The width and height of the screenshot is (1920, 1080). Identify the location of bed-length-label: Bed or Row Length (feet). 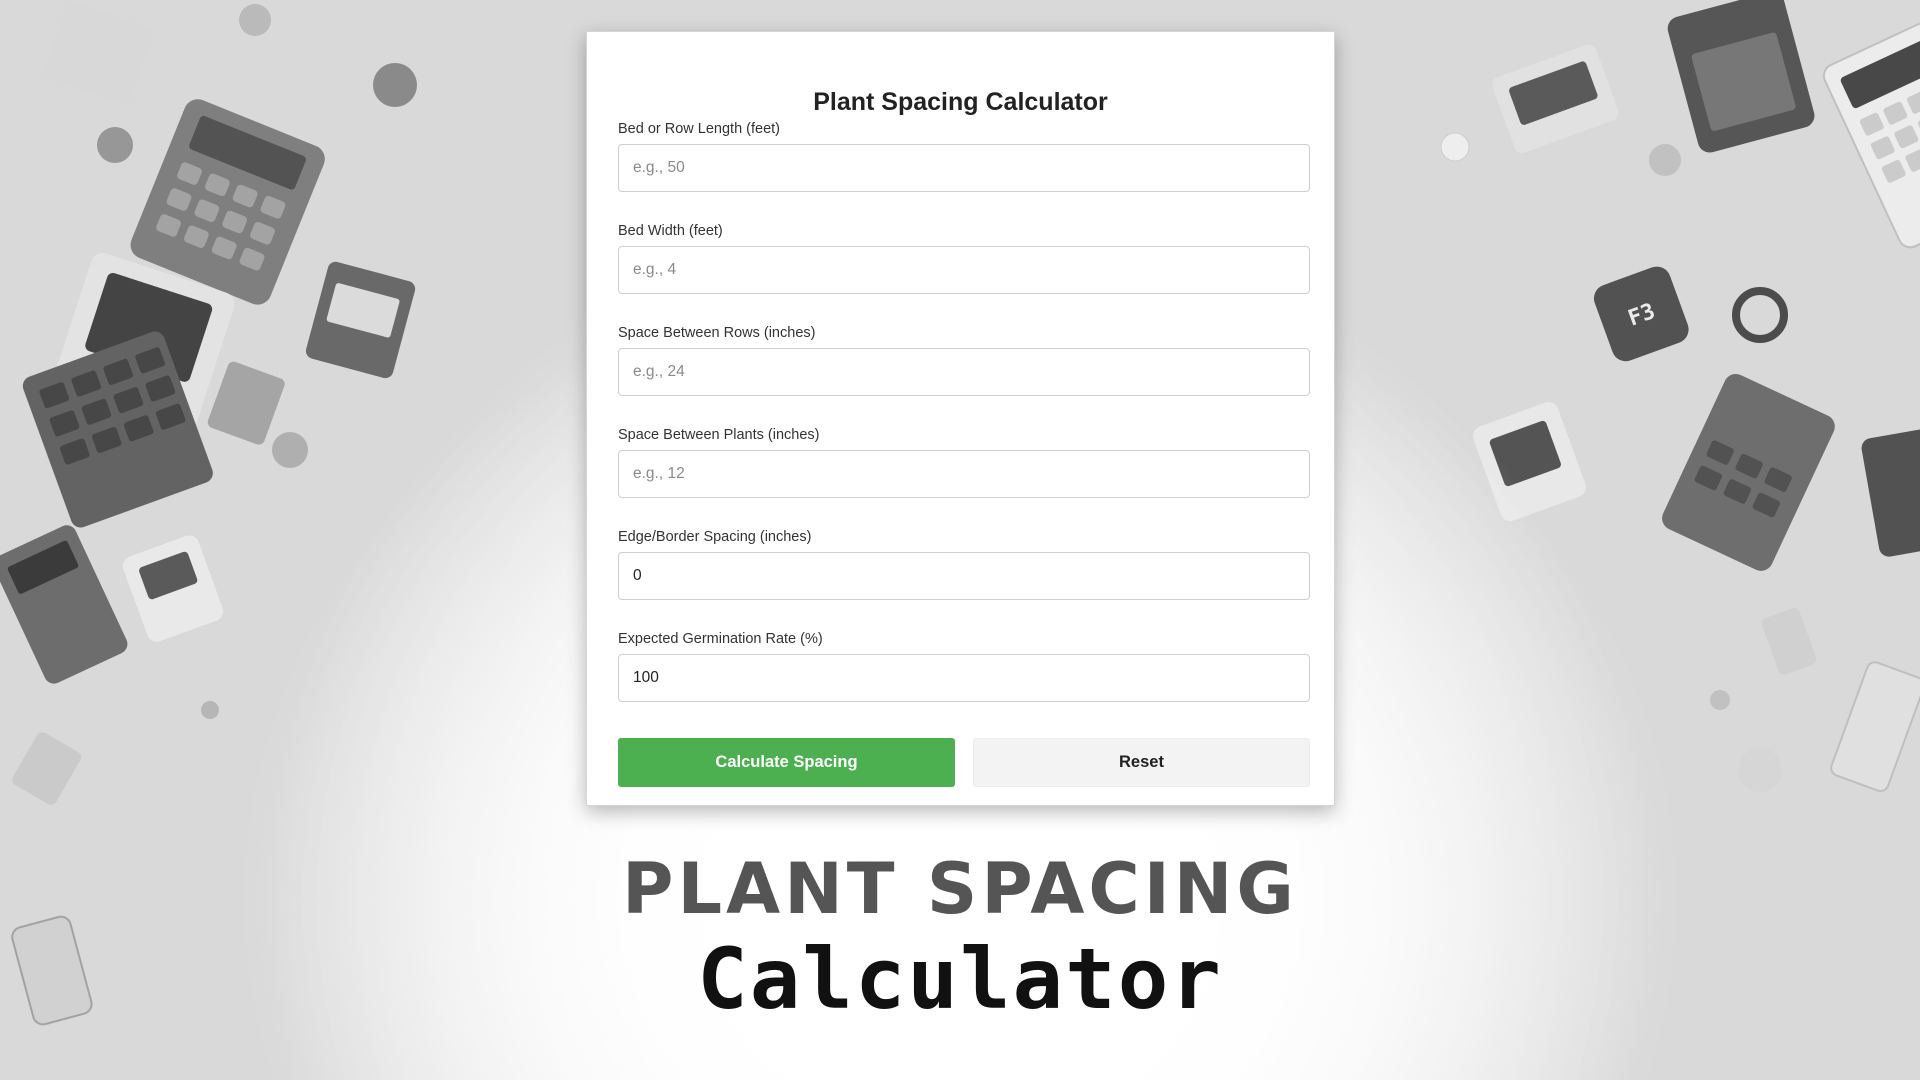
(699, 129).